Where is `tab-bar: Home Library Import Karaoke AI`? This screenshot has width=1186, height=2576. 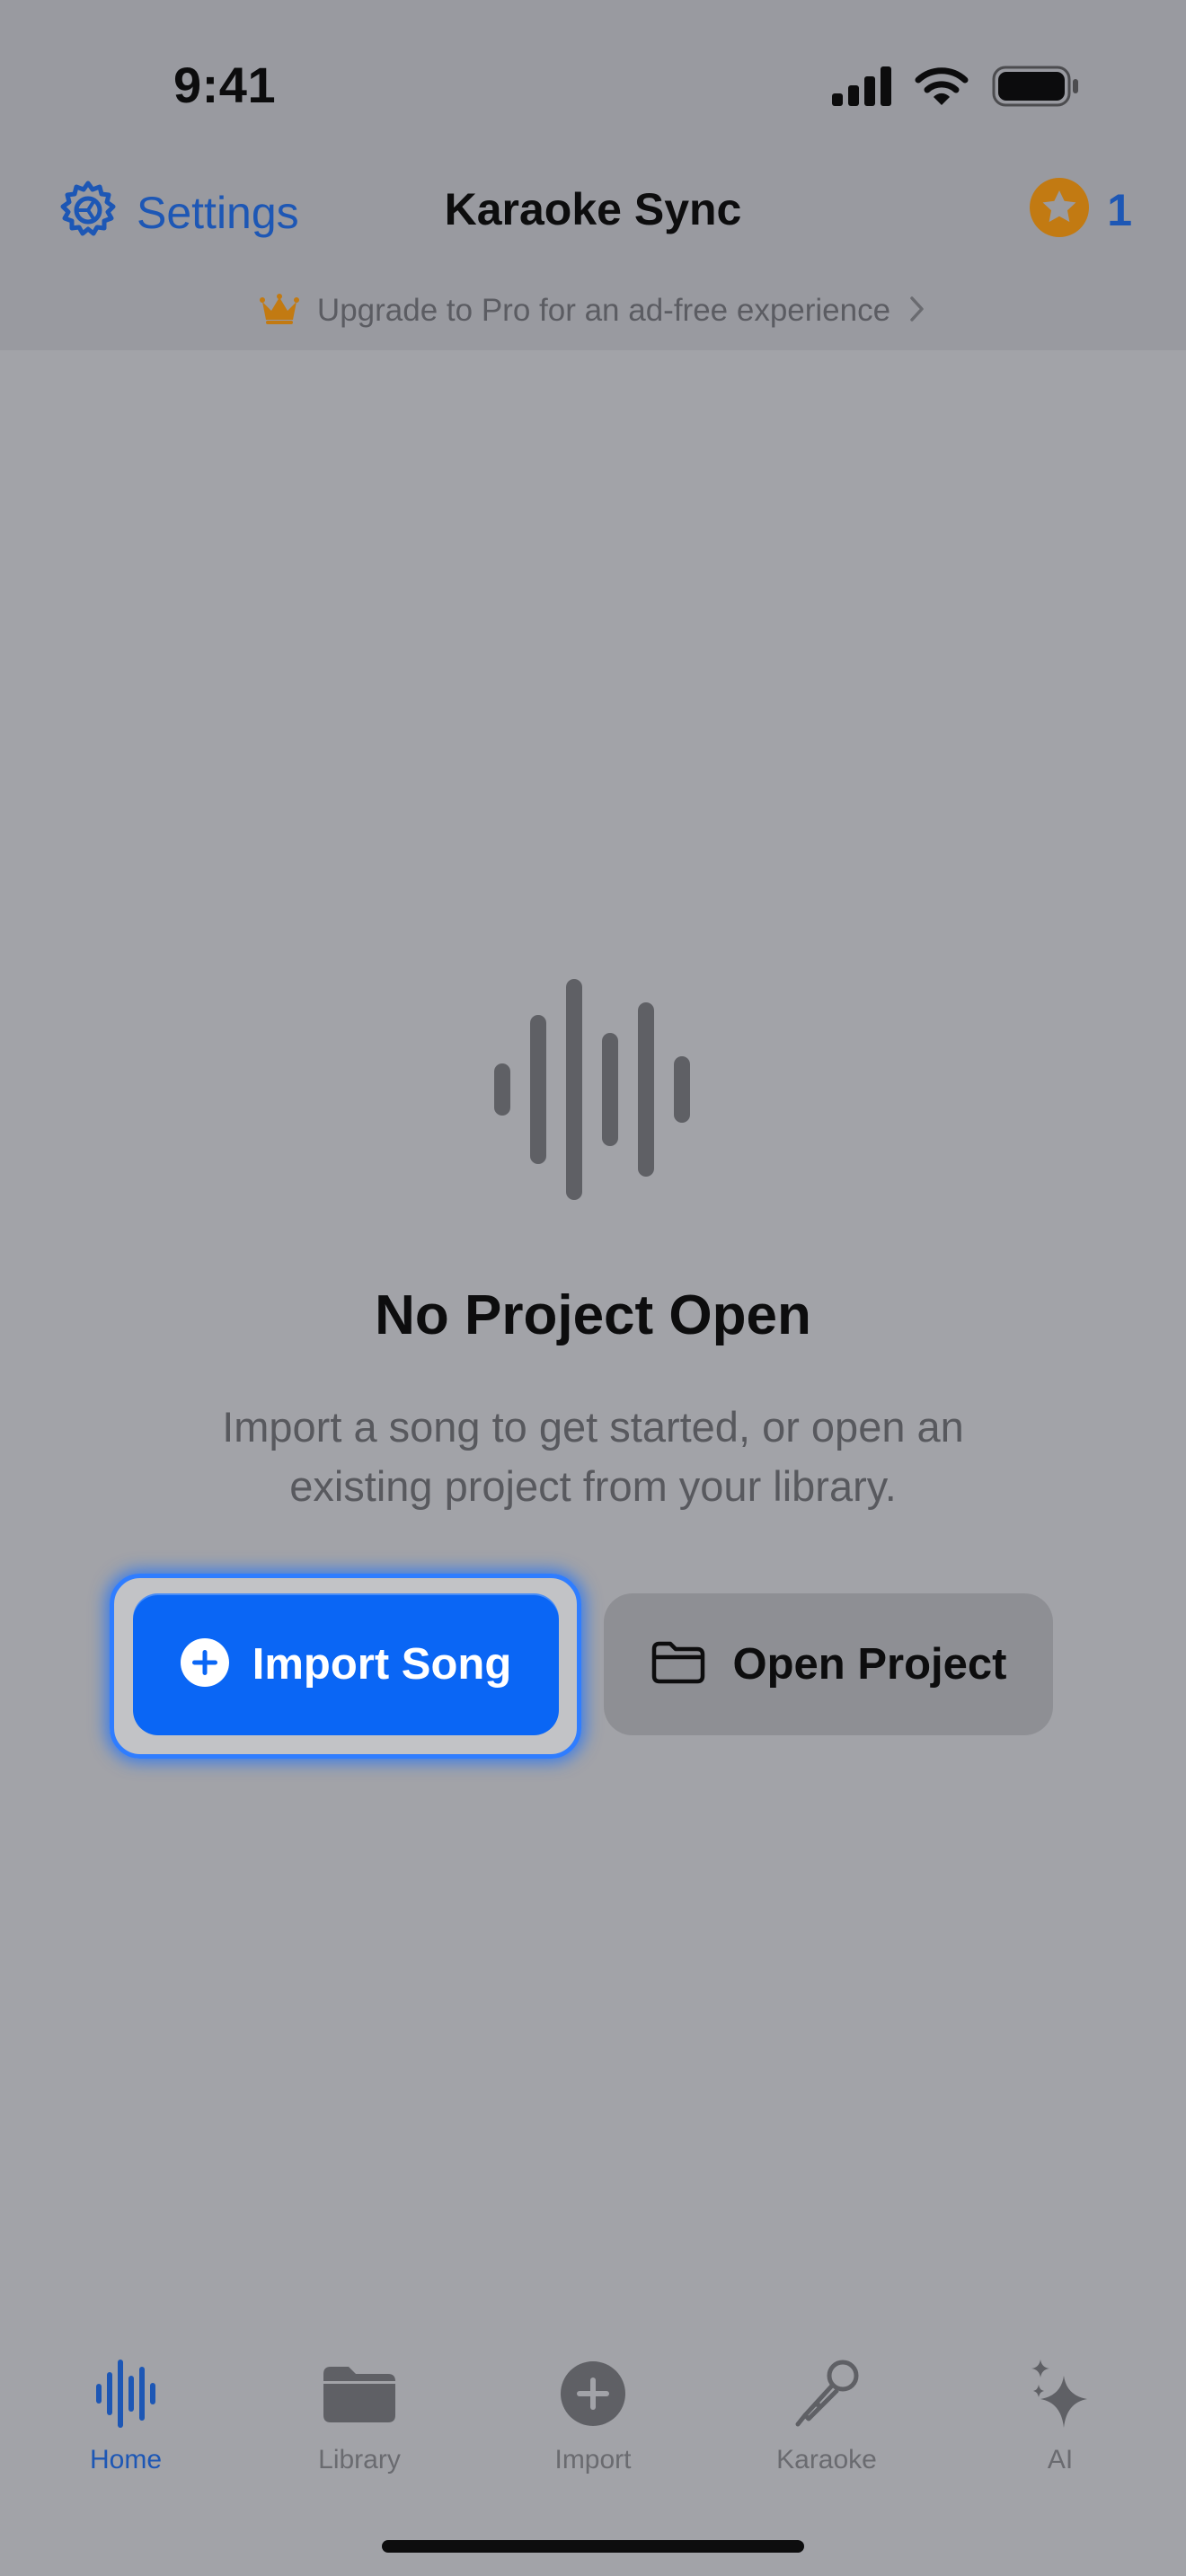 tab-bar: Home Library Import Karaoke AI is located at coordinates (593, 2420).